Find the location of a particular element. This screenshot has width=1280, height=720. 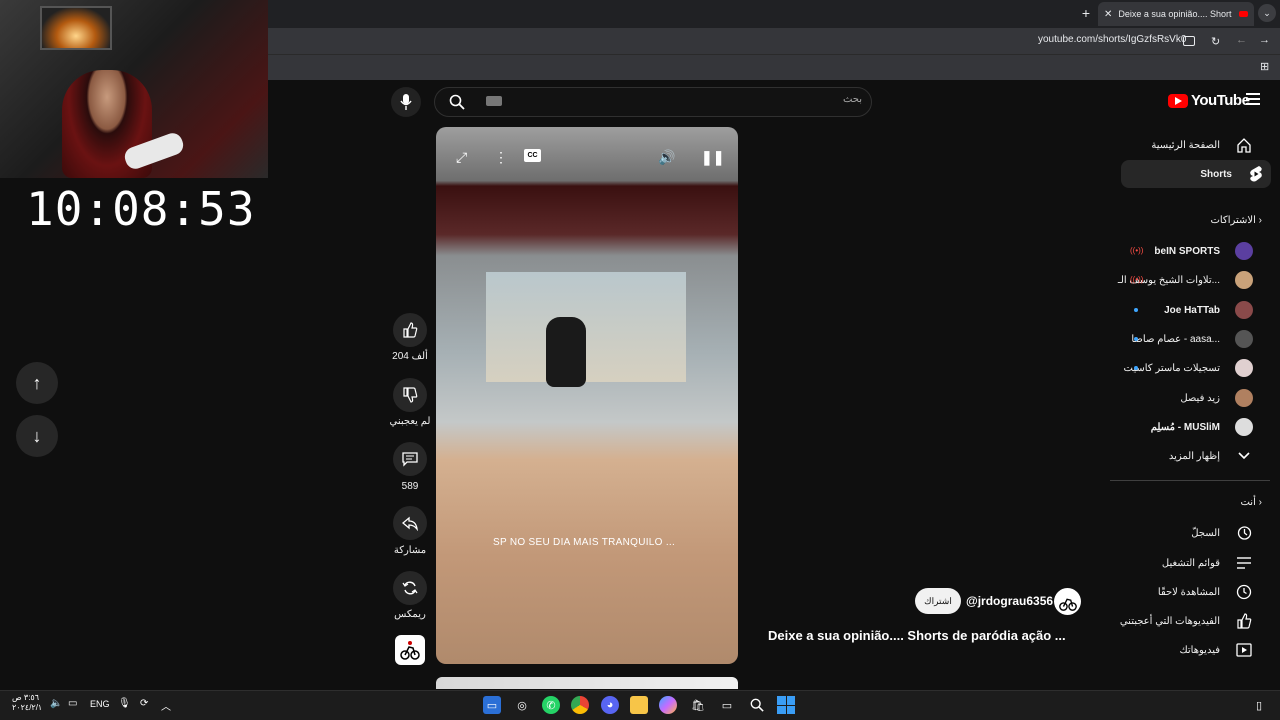

sidebar-subscription-item: زيد فيصل is located at coordinates (1190, 398).